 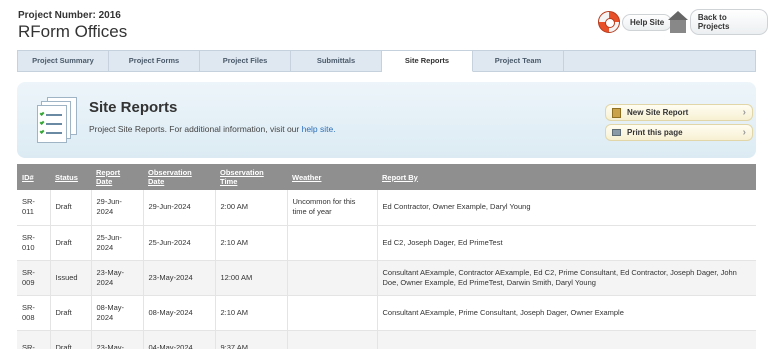 I want to click on column-header-report-date: Report Date, so click(x=117, y=177).